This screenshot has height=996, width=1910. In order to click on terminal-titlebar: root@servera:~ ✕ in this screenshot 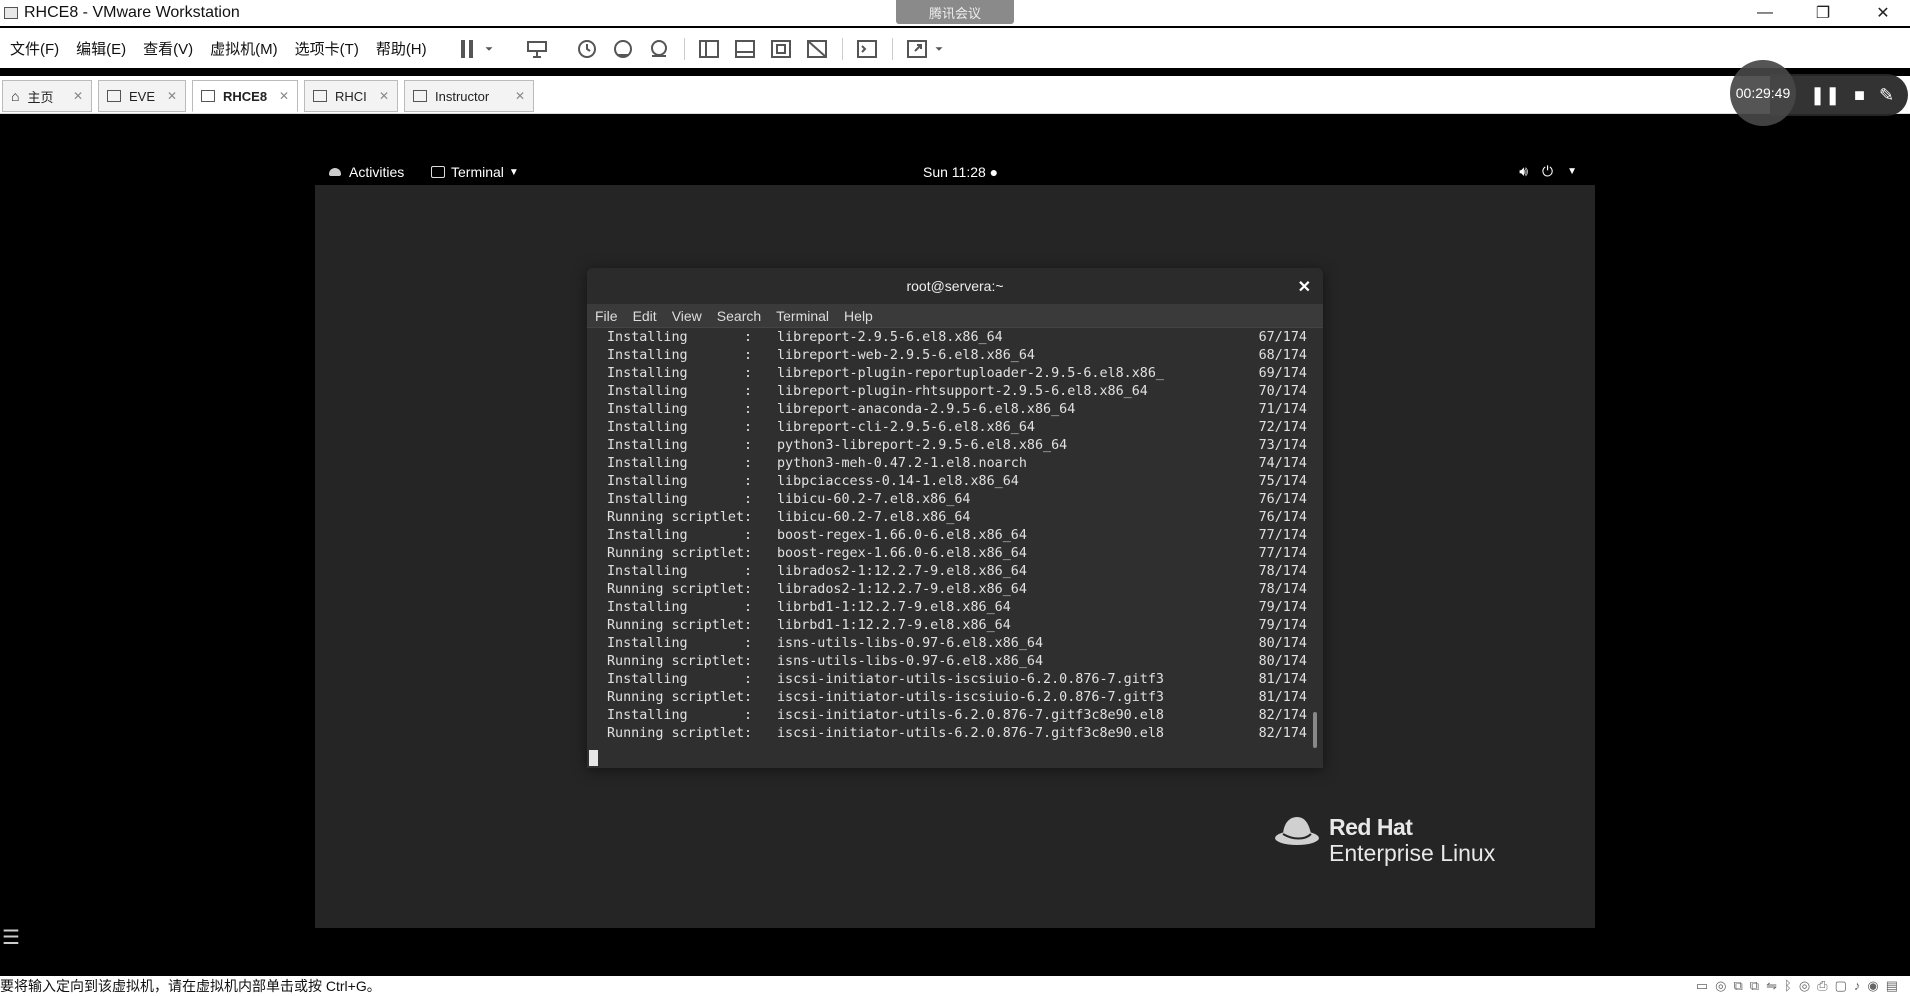, I will do `click(955, 286)`.